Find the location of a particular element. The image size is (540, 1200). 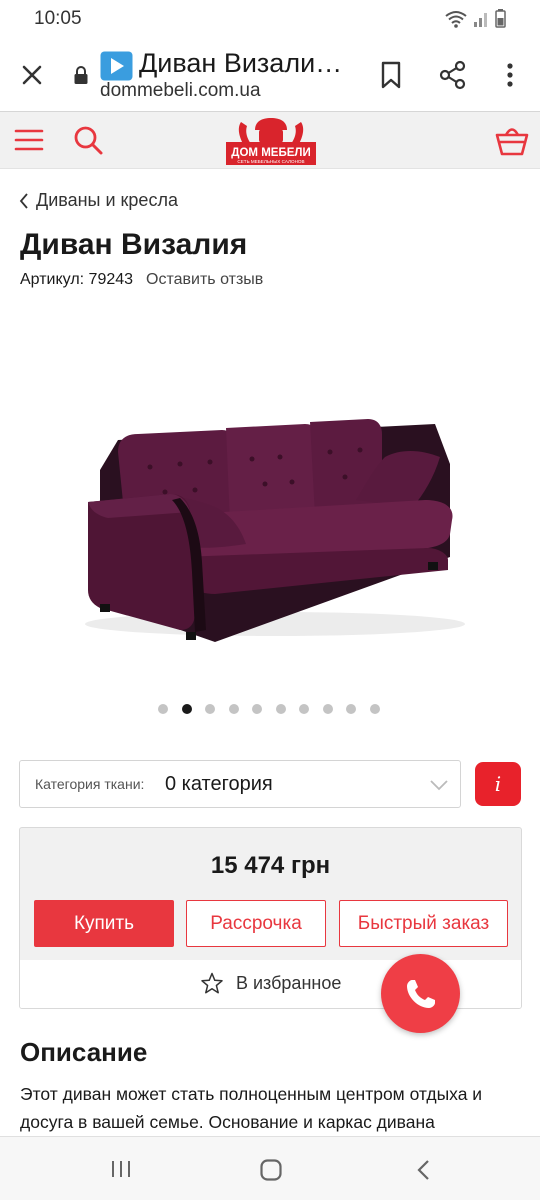

browser-toolbar: Диван Визали… dommebeli.com.ua is located at coordinates (270, 75).